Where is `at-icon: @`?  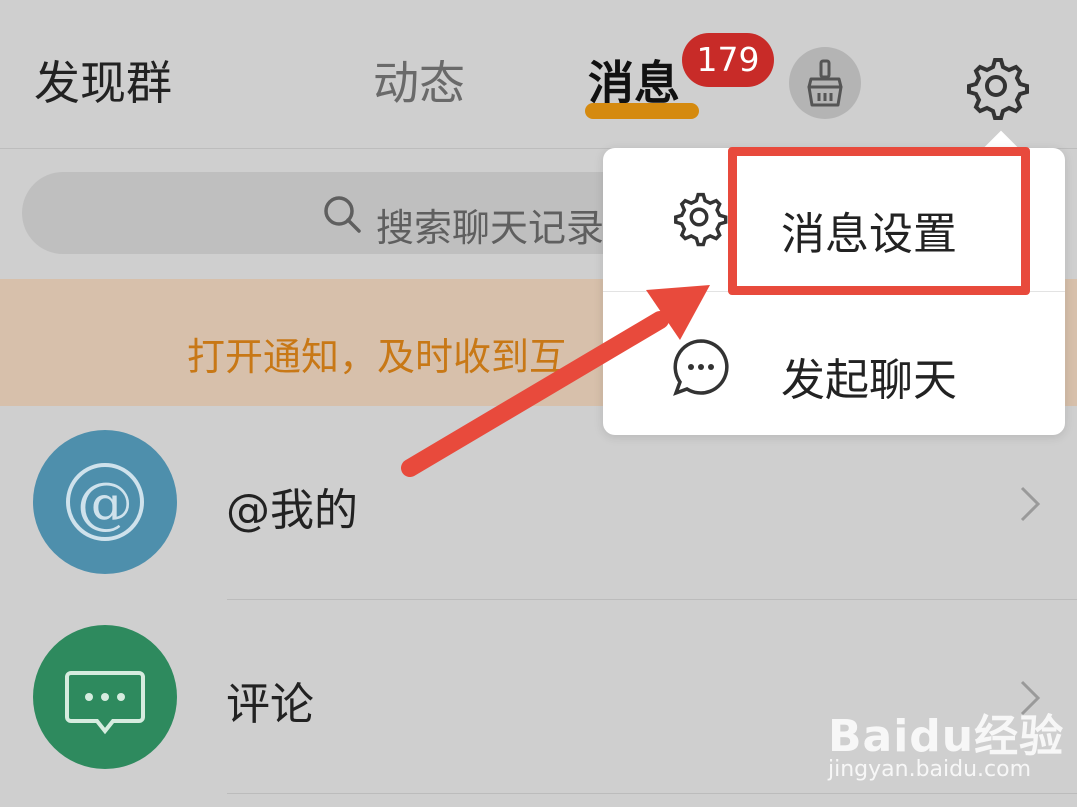 at-icon: @ is located at coordinates (105, 502).